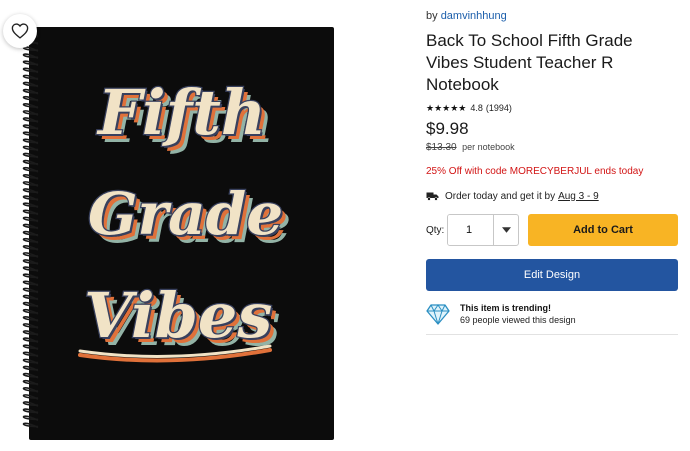 This screenshot has width=690, height=451. I want to click on delivery-date-link: Aug 3 - 9, so click(578, 196).